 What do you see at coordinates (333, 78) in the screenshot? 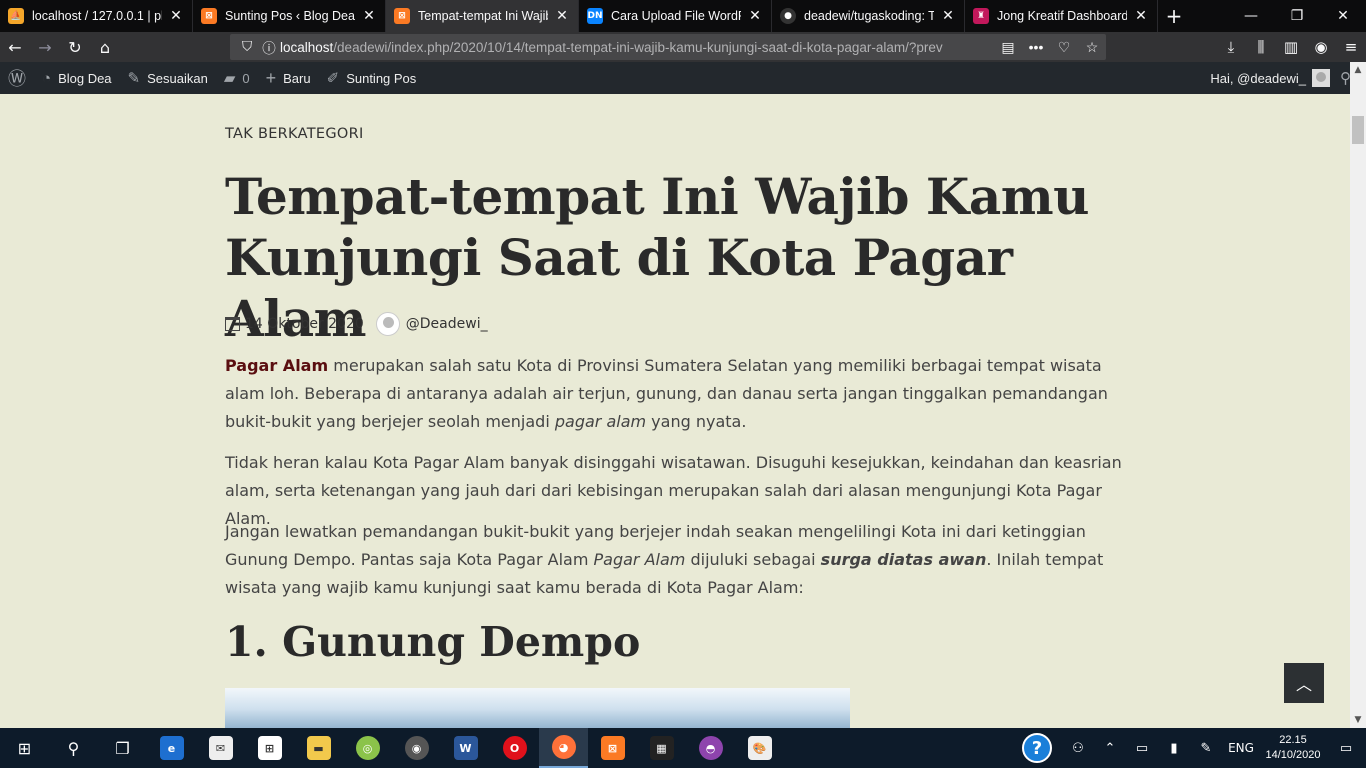
I see `pencil-icon: ✐` at bounding box center [333, 78].